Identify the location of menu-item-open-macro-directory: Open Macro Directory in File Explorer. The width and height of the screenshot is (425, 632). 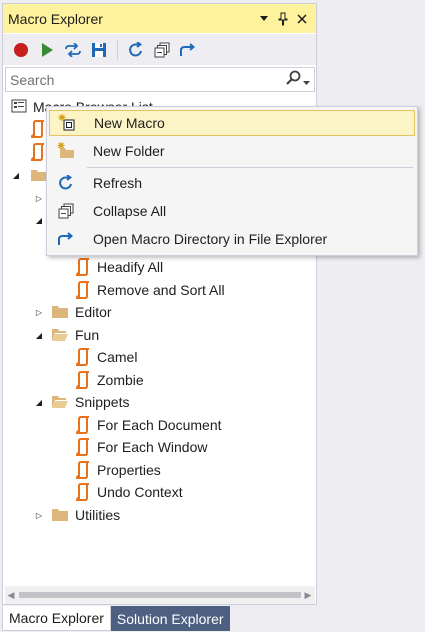
(232, 239).